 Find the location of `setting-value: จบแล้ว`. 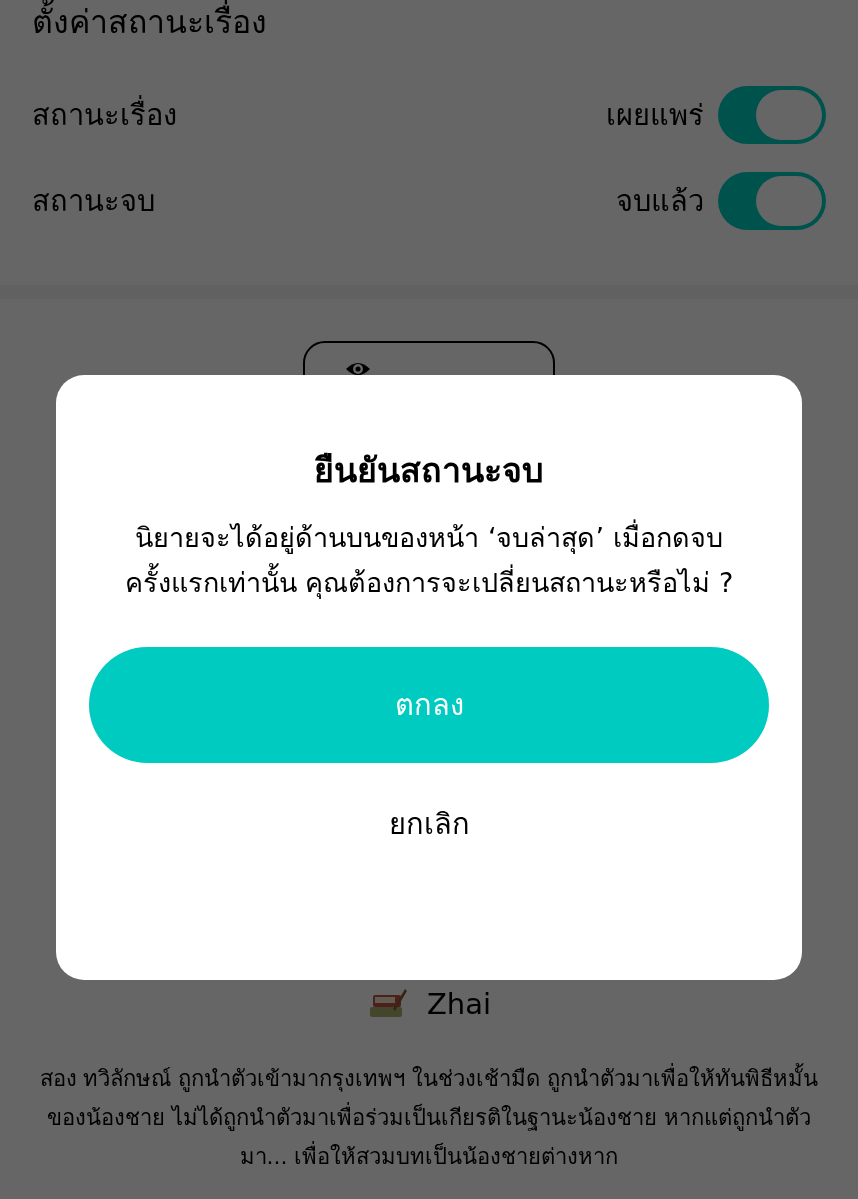

setting-value: จบแล้ว is located at coordinates (660, 201).